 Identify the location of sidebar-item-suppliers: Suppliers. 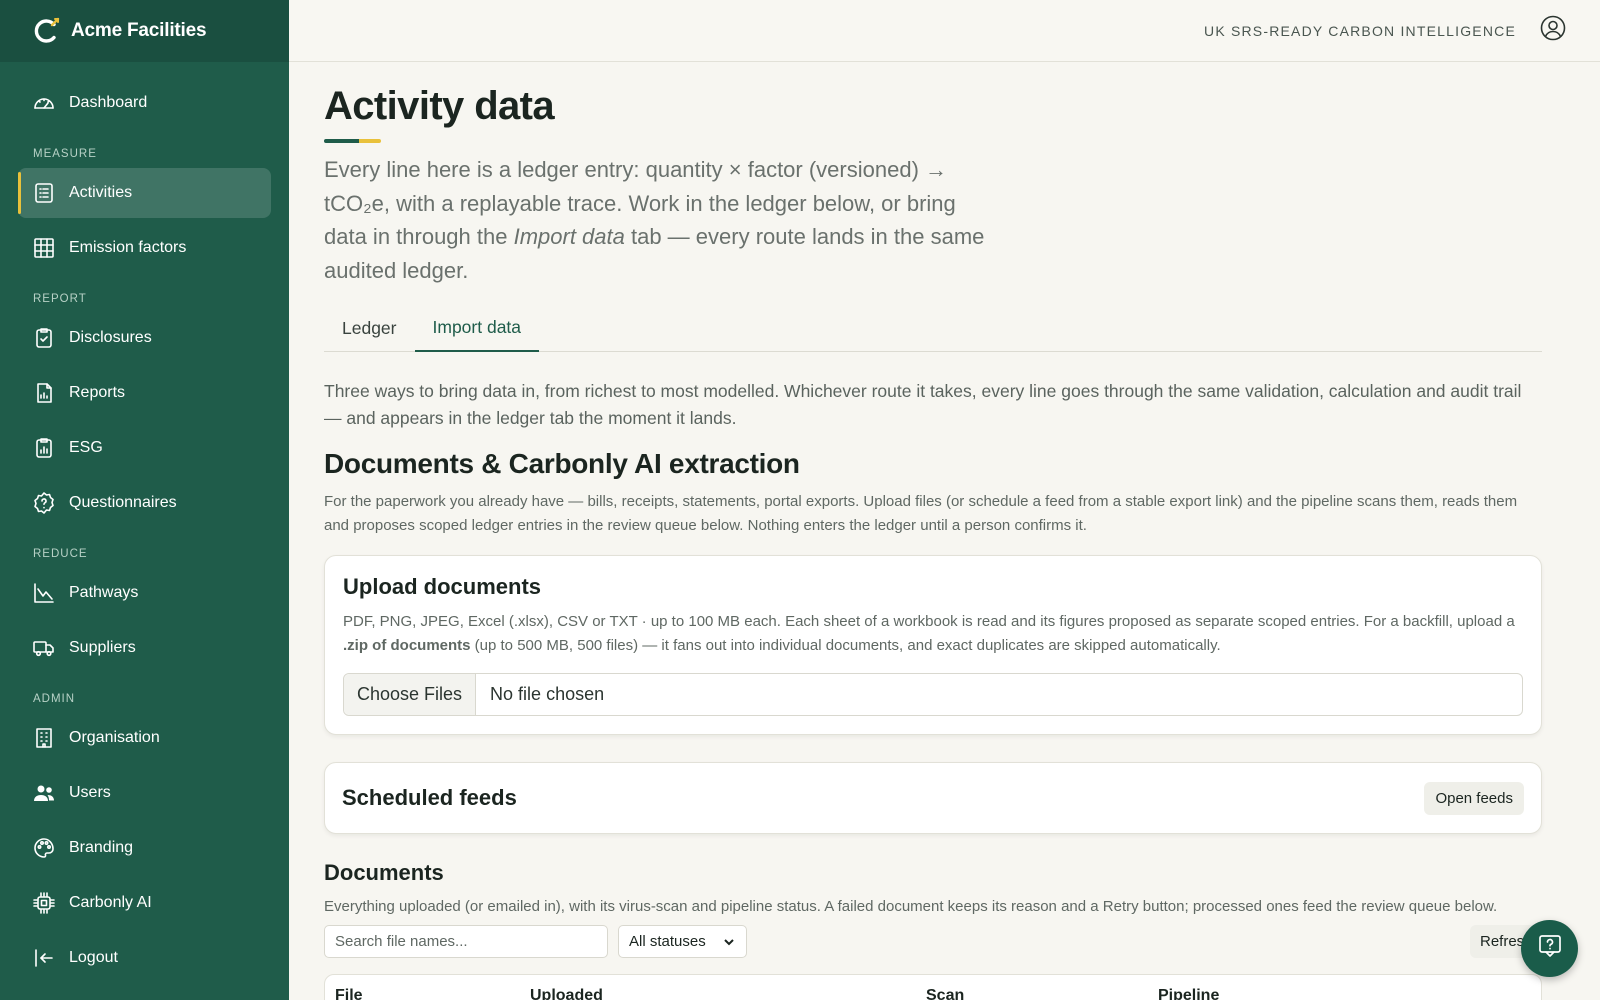
(144, 648).